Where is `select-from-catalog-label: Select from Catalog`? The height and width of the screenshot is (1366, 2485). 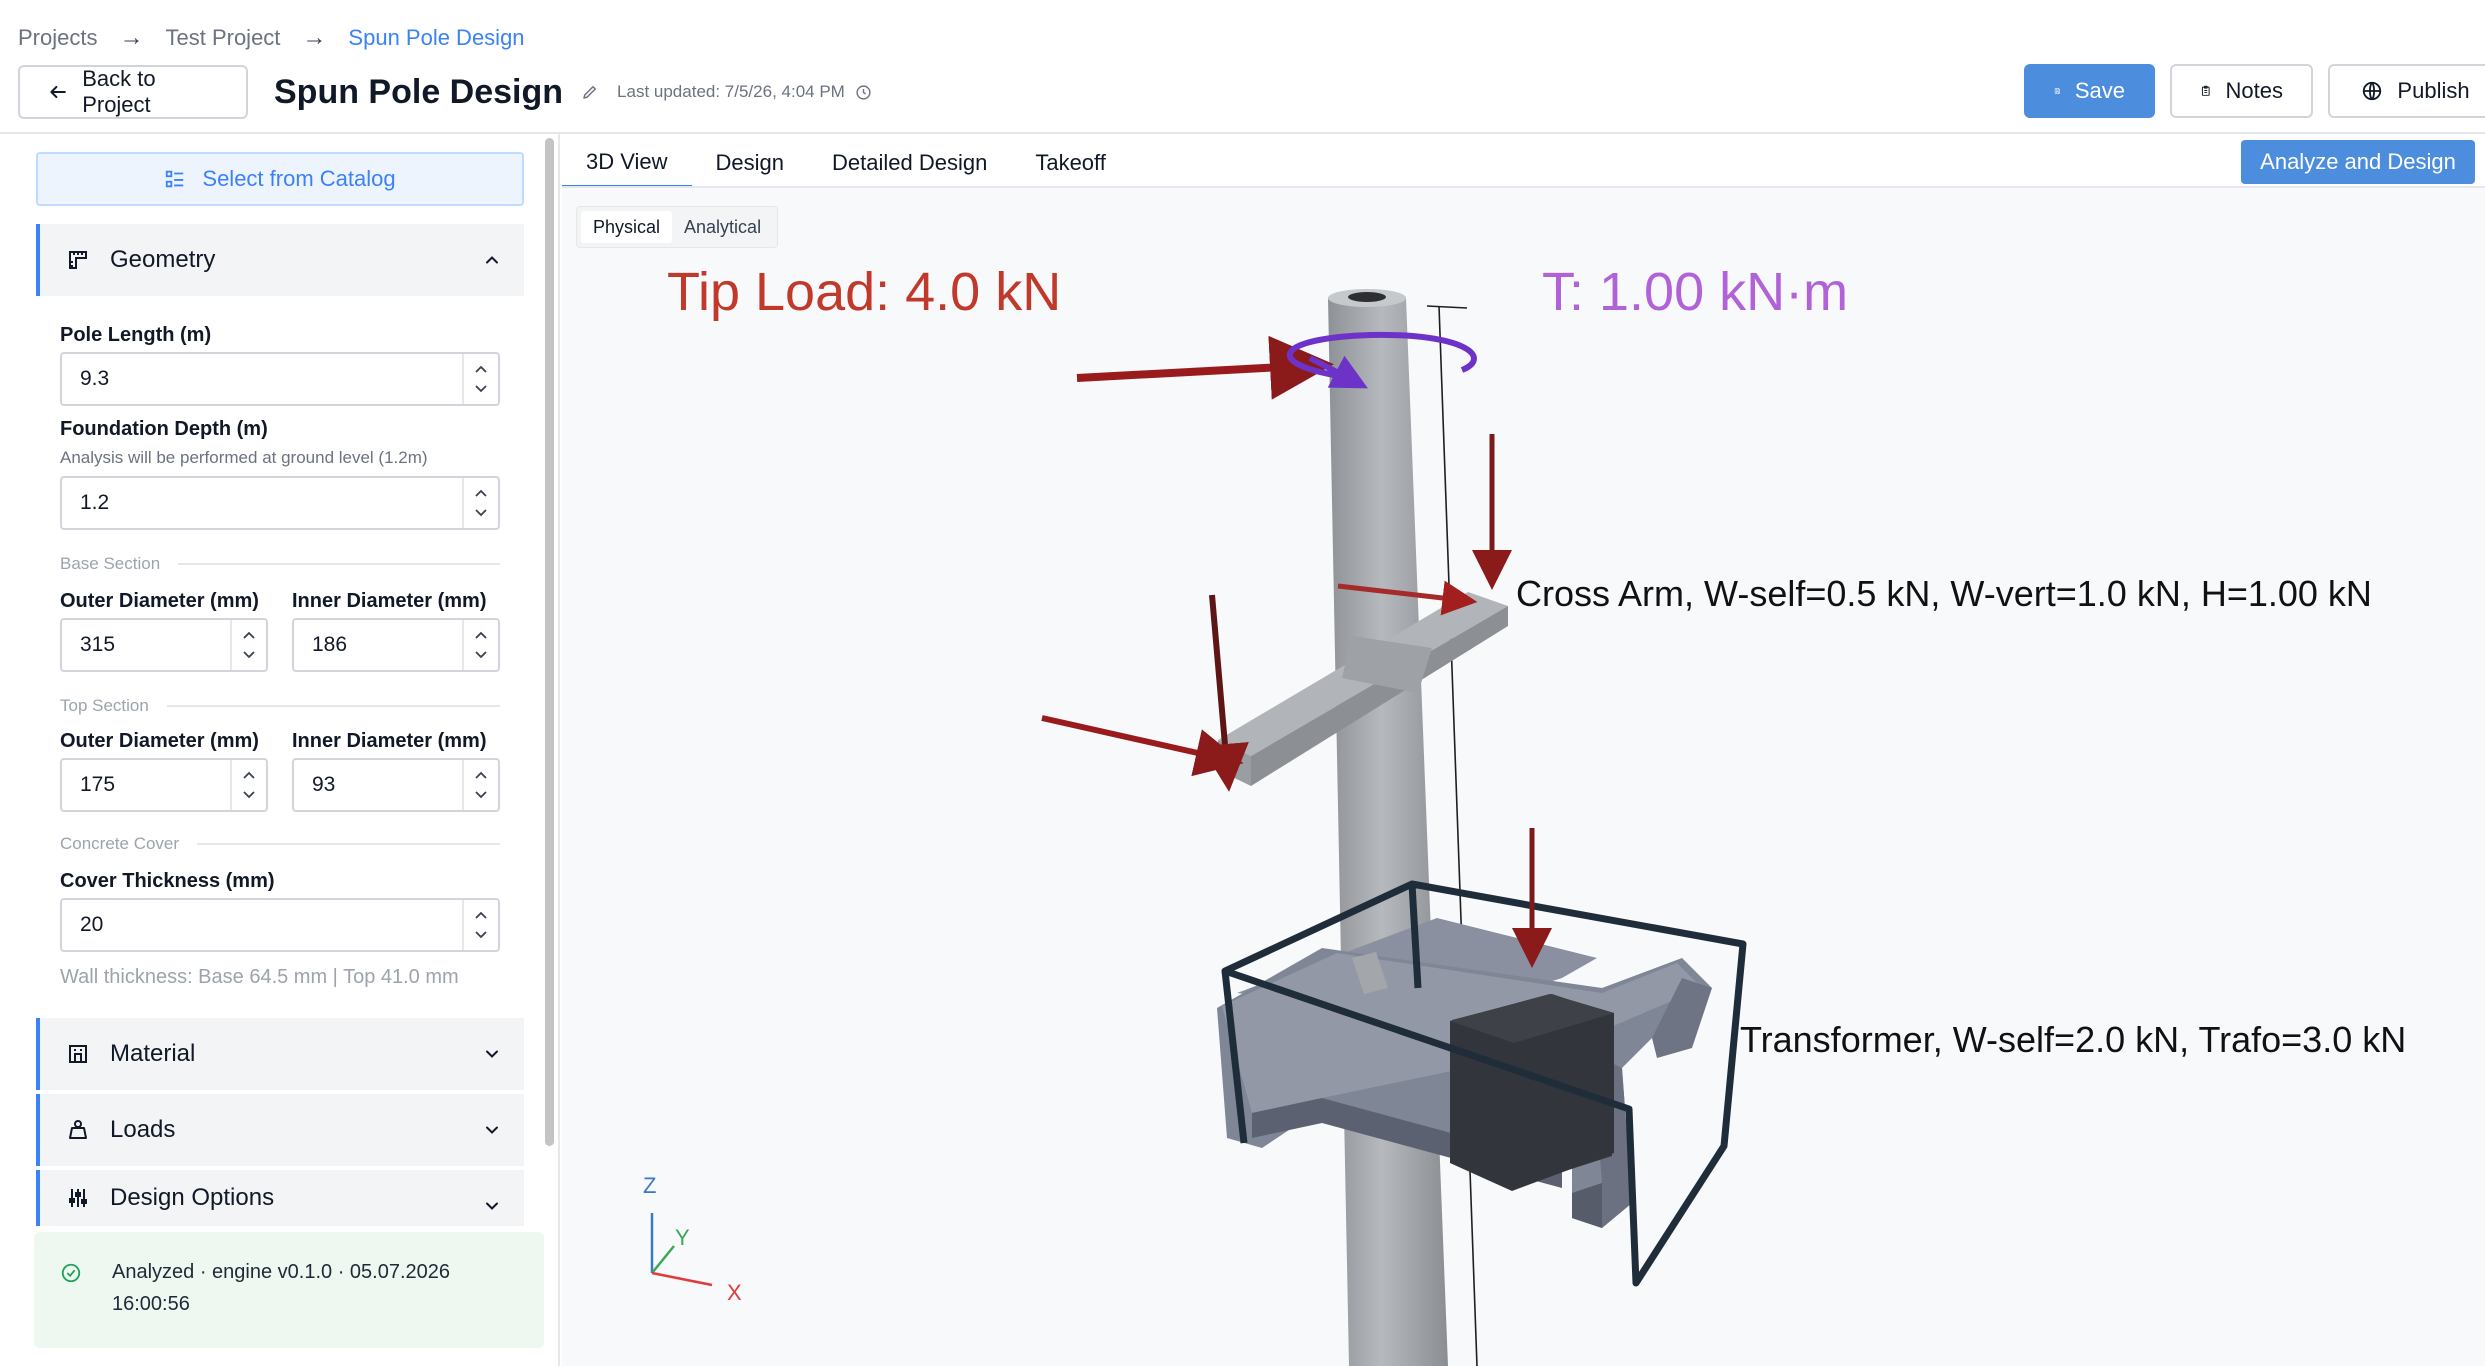
select-from-catalog-label: Select from Catalog is located at coordinates (299, 178).